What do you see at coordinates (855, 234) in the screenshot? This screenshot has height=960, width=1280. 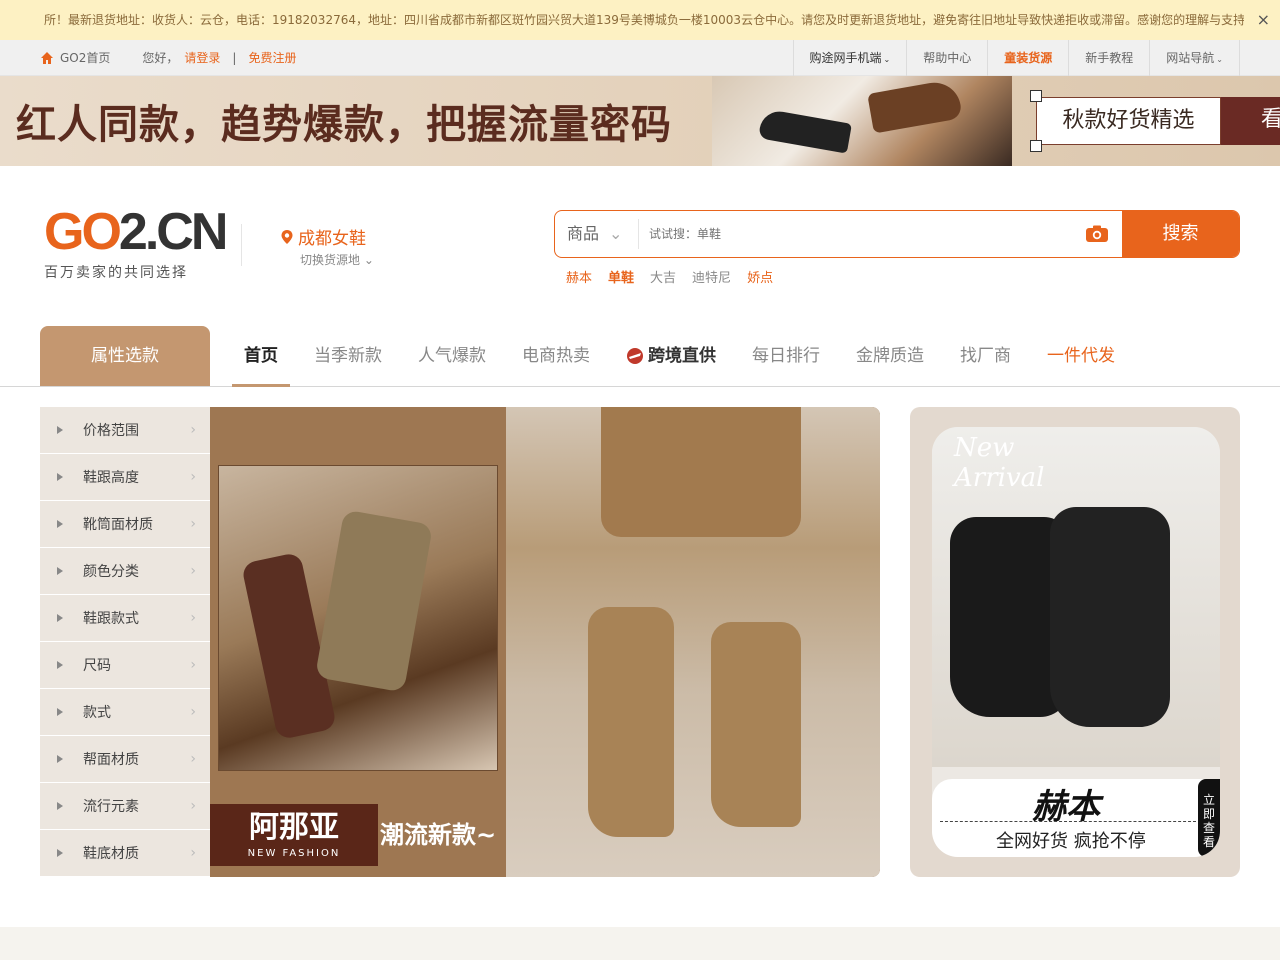 I see `search-input` at bounding box center [855, 234].